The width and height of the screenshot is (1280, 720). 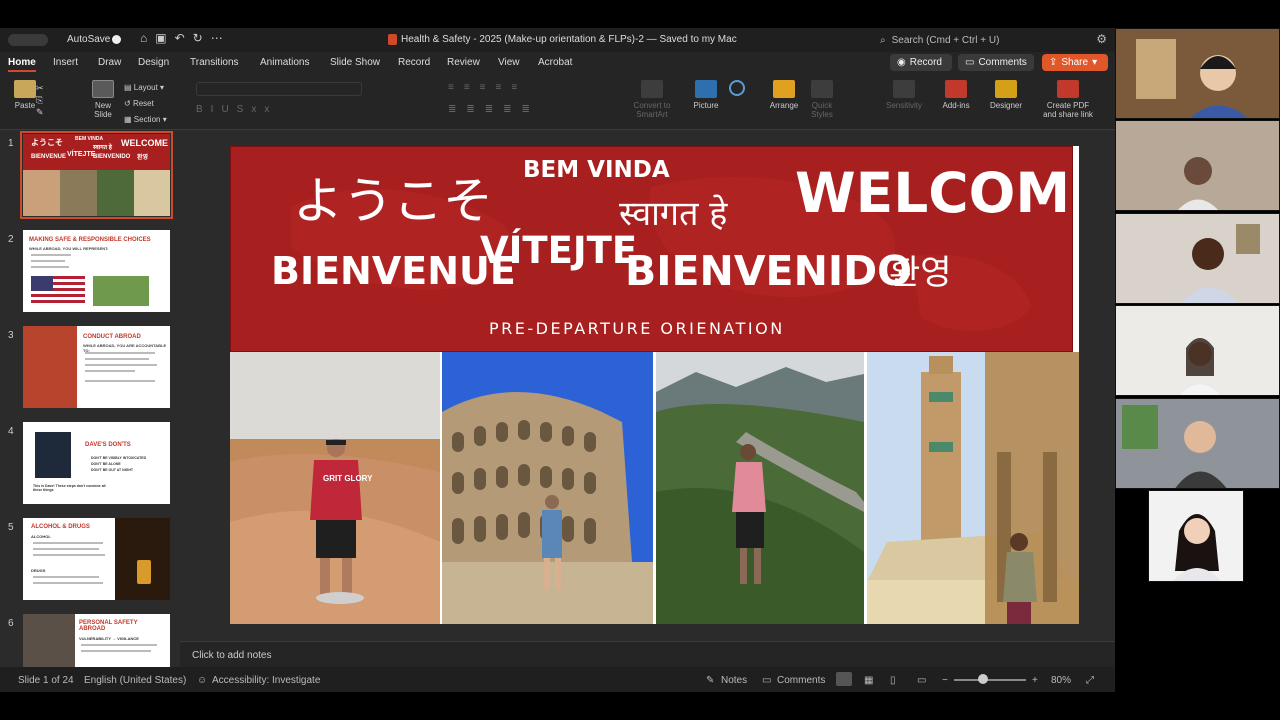 I want to click on record-button: ◉ Record, so click(x=921, y=62).